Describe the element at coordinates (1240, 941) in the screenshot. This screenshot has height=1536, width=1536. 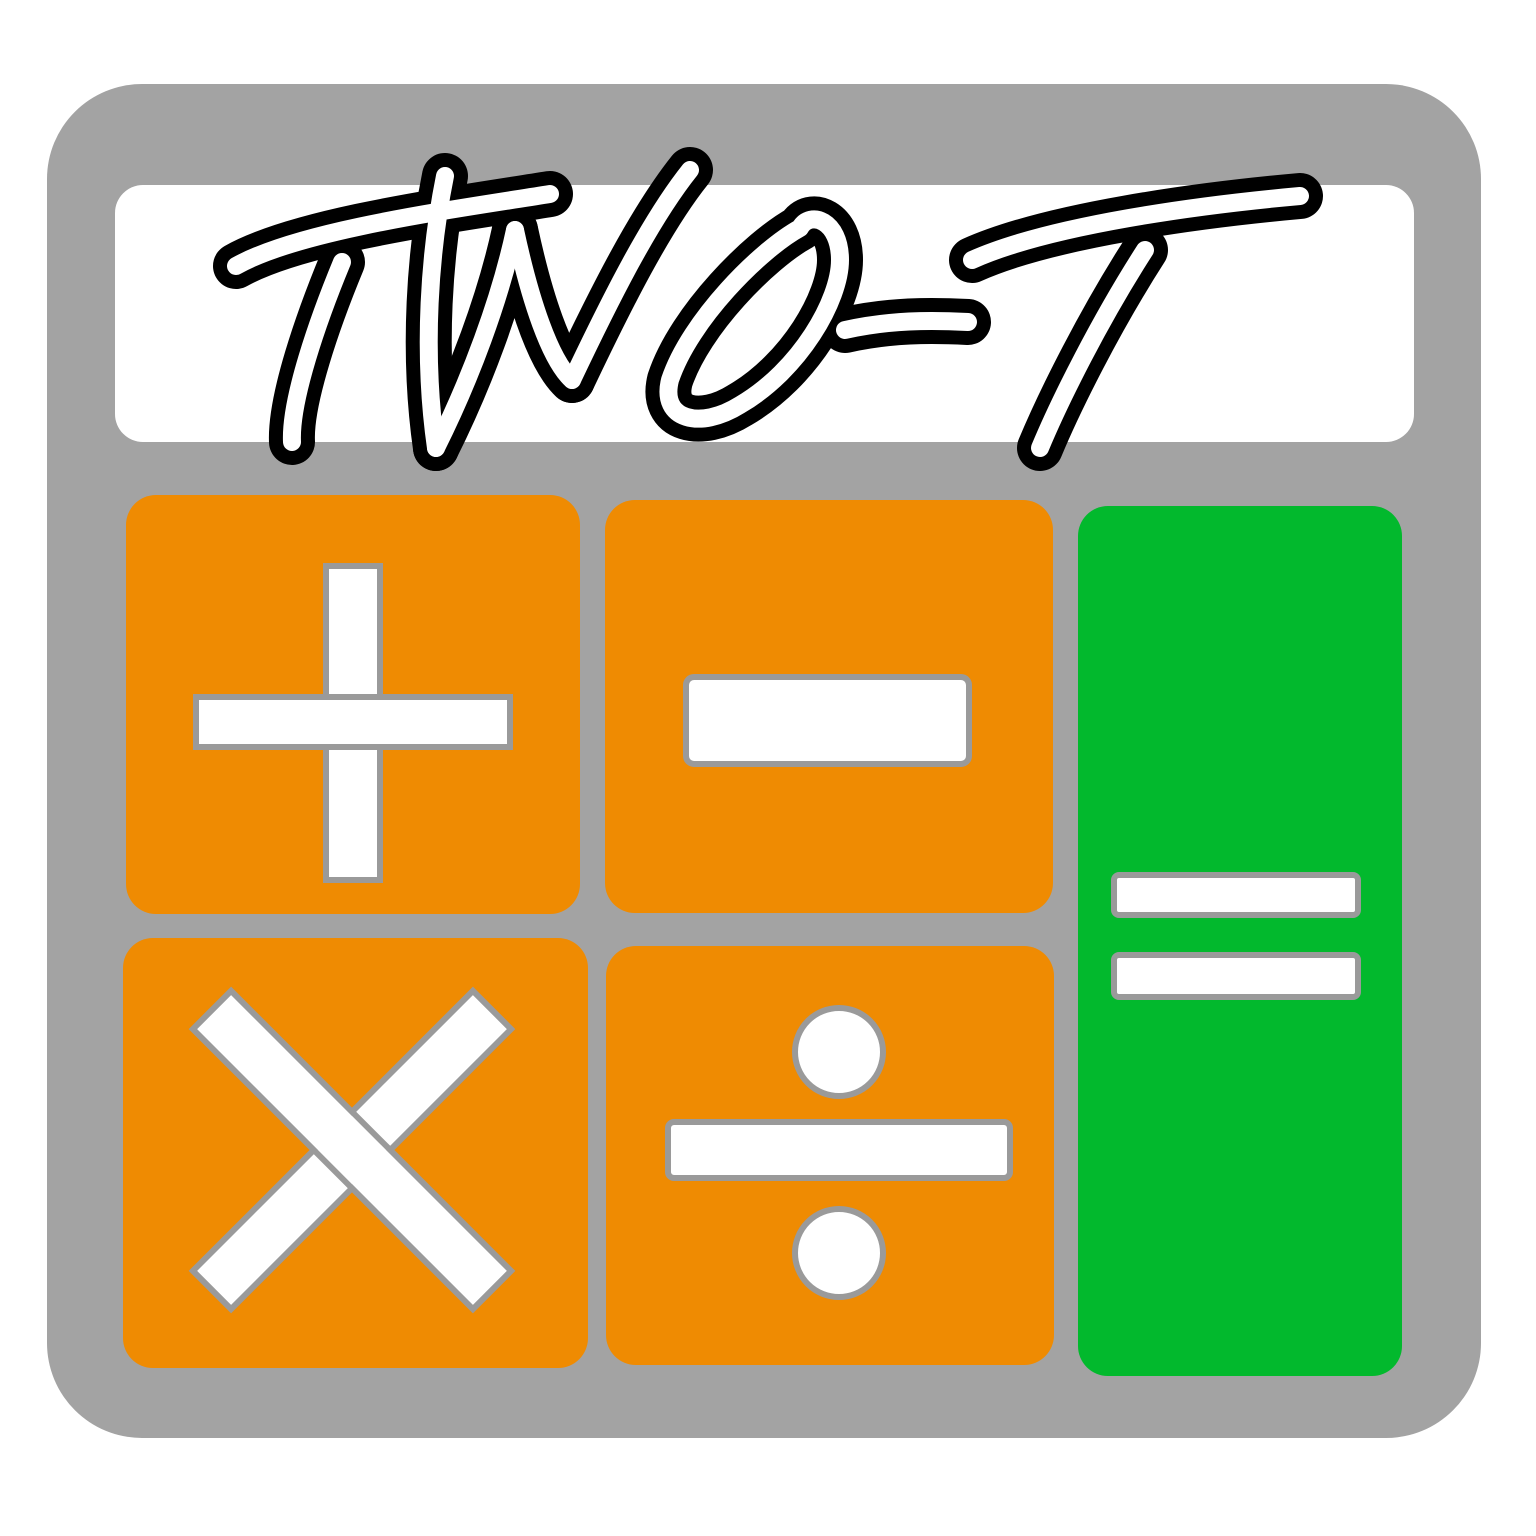
I see `equals-key` at that location.